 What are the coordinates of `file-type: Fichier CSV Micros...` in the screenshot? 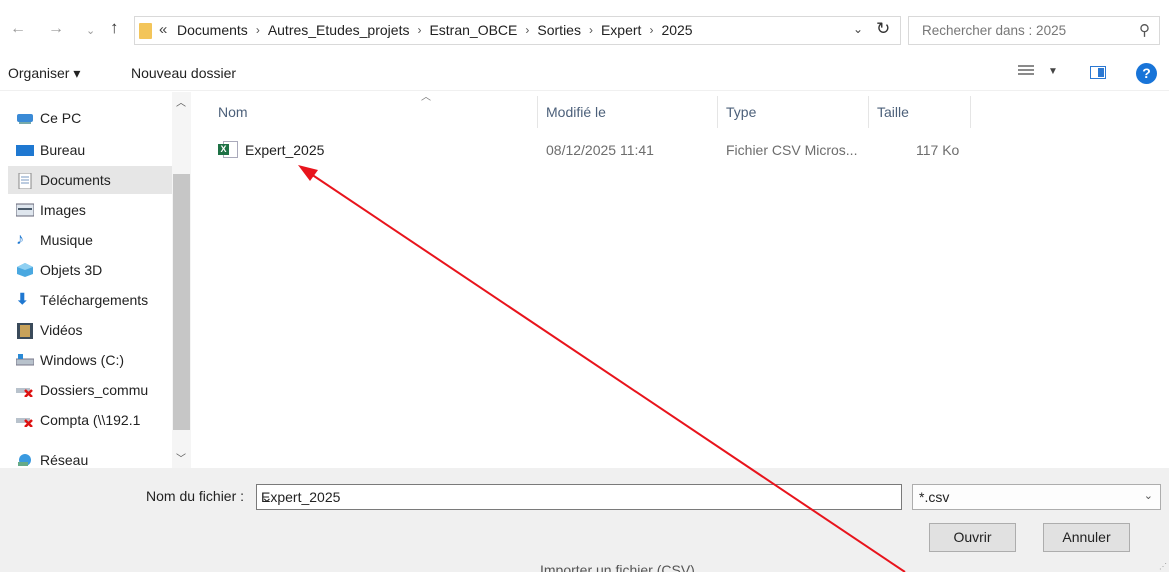 It's located at (792, 150).